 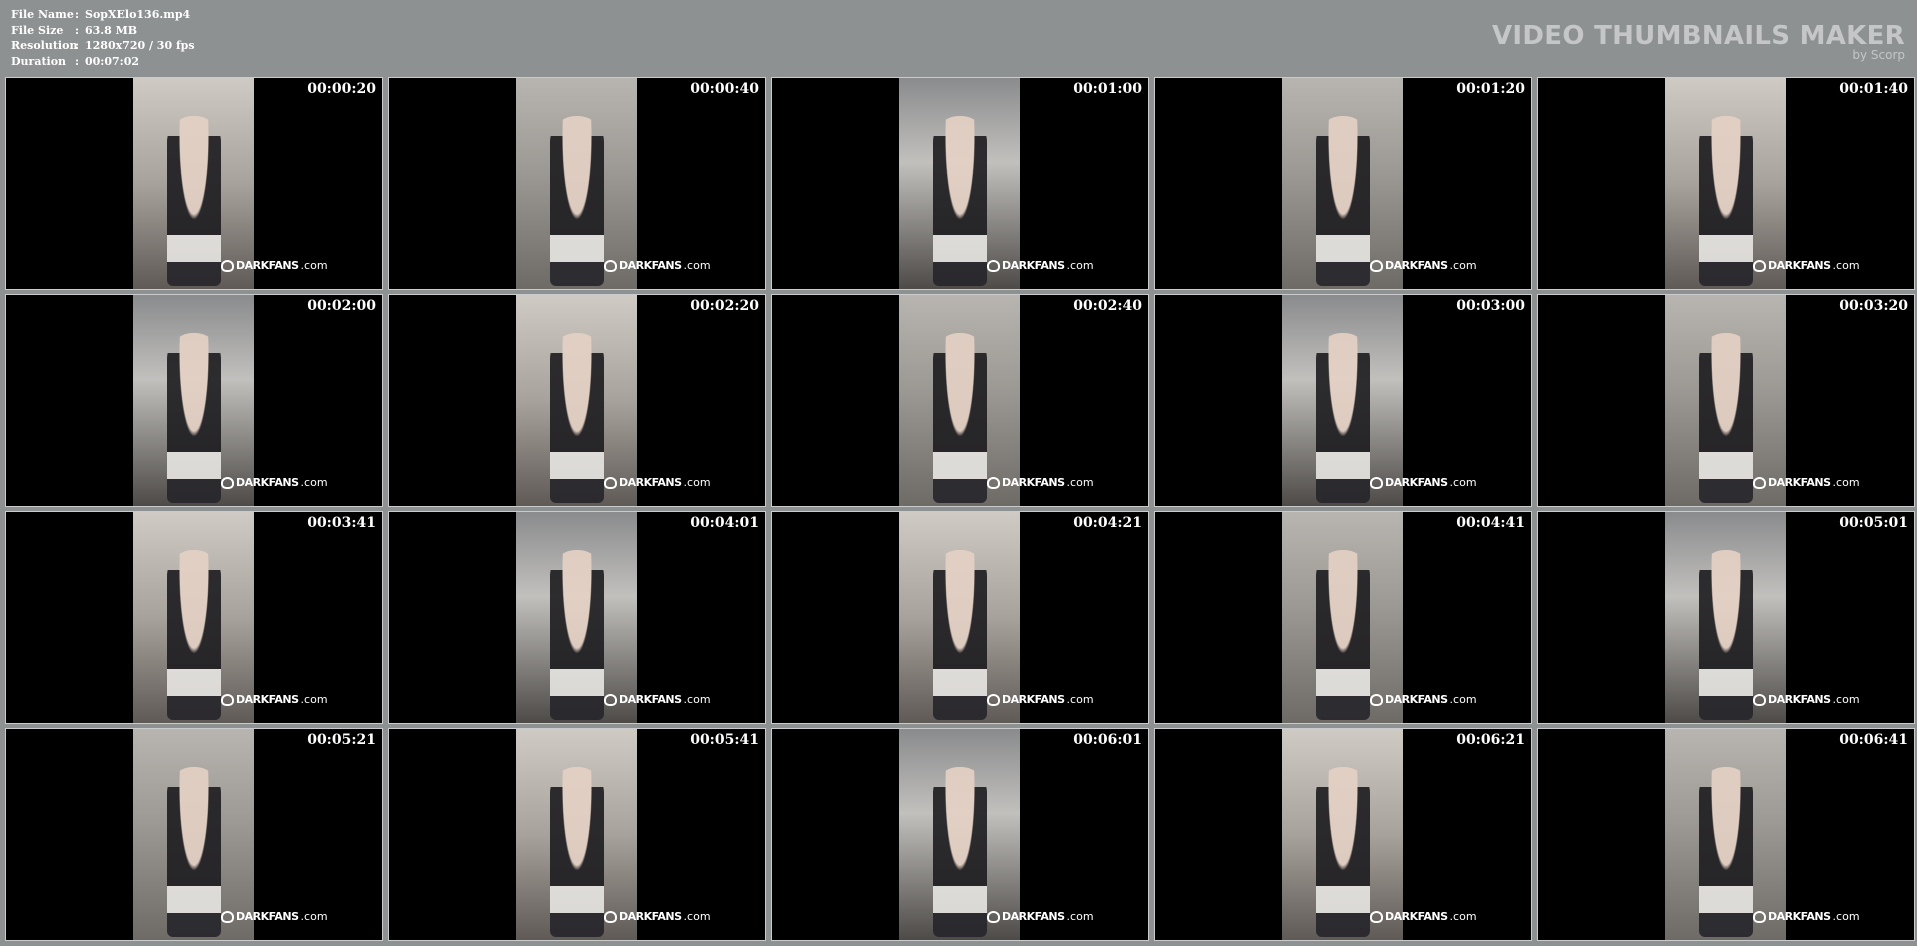 What do you see at coordinates (1873, 89) in the screenshot?
I see `timestamp-label: 00:01:40` at bounding box center [1873, 89].